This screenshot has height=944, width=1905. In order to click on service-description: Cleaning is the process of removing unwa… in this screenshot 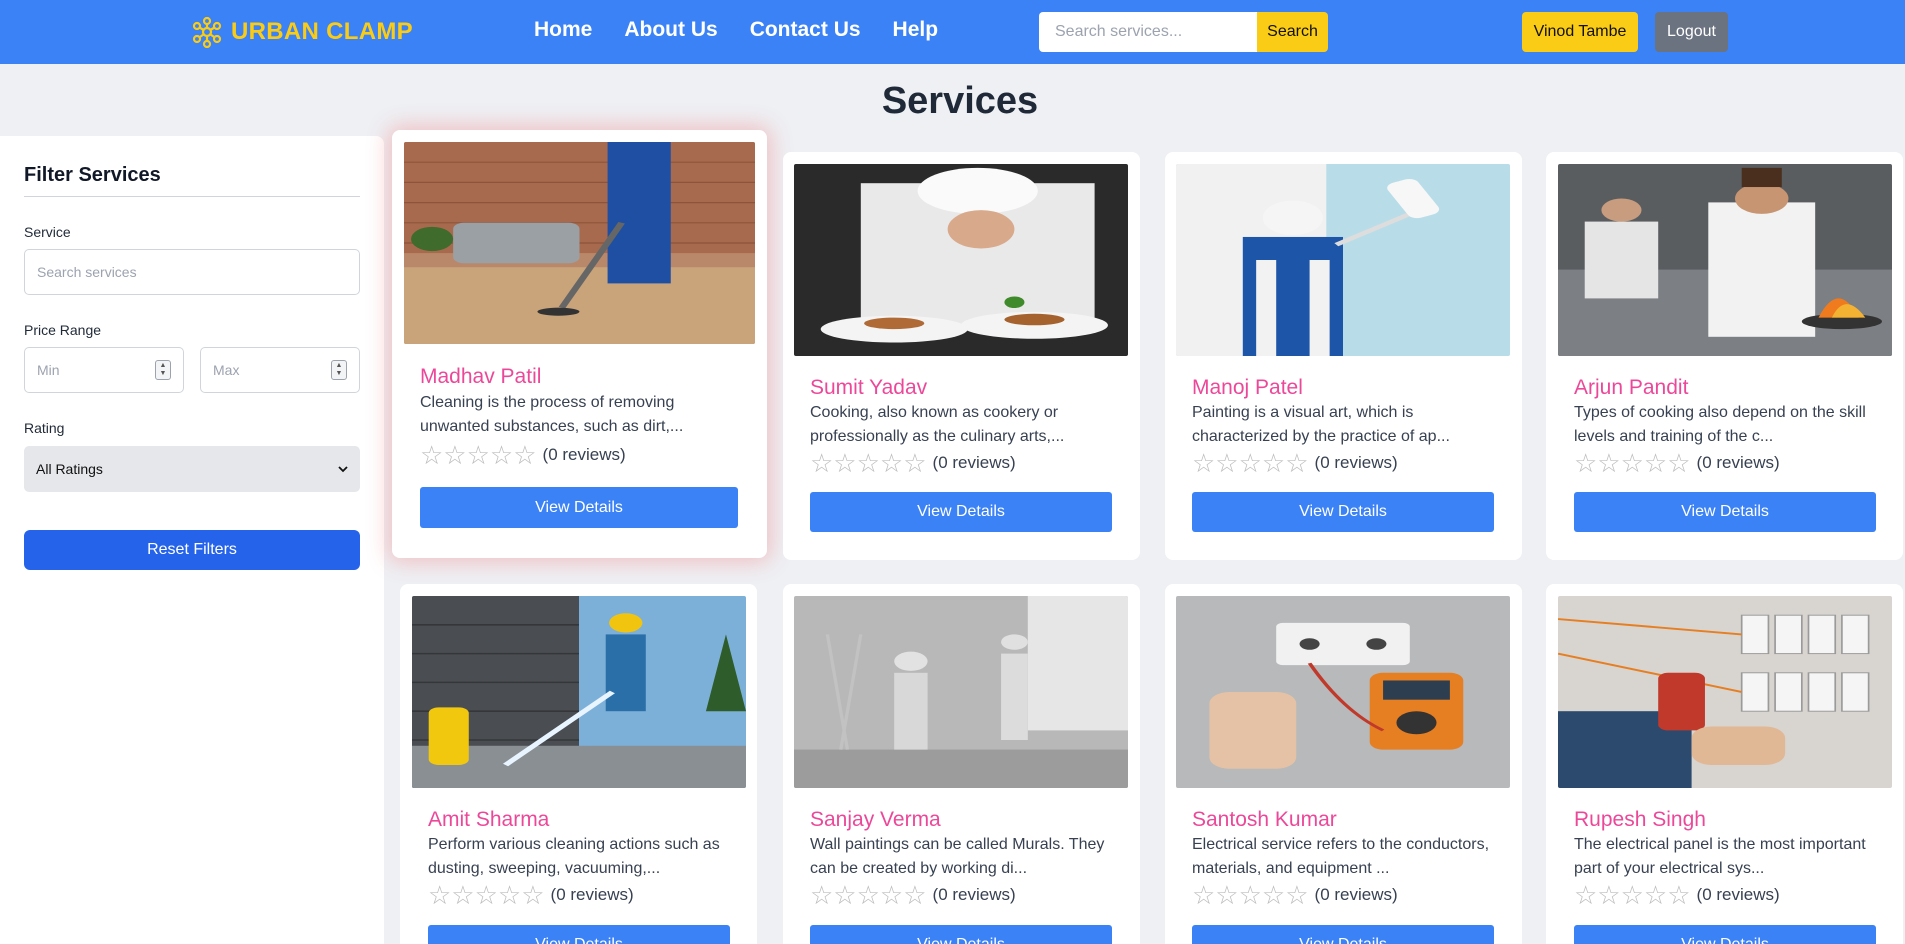, I will do `click(552, 414)`.